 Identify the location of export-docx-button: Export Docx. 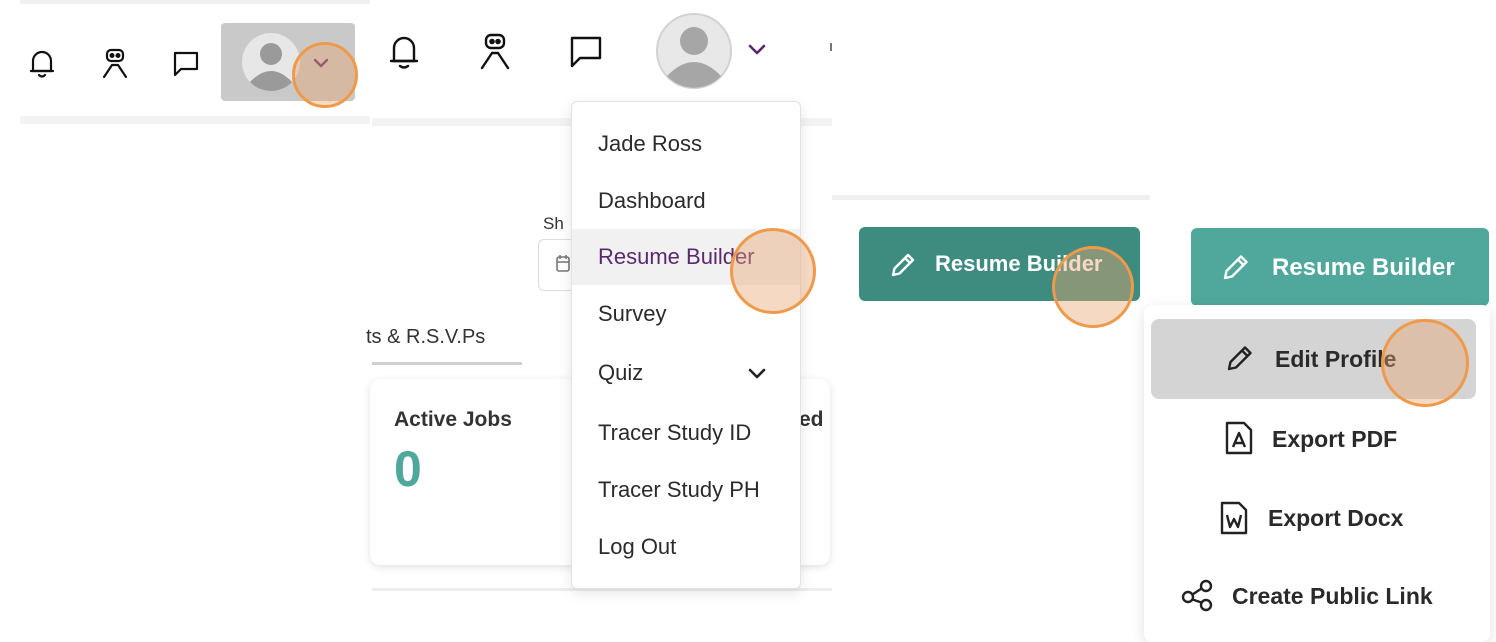
(1335, 518).